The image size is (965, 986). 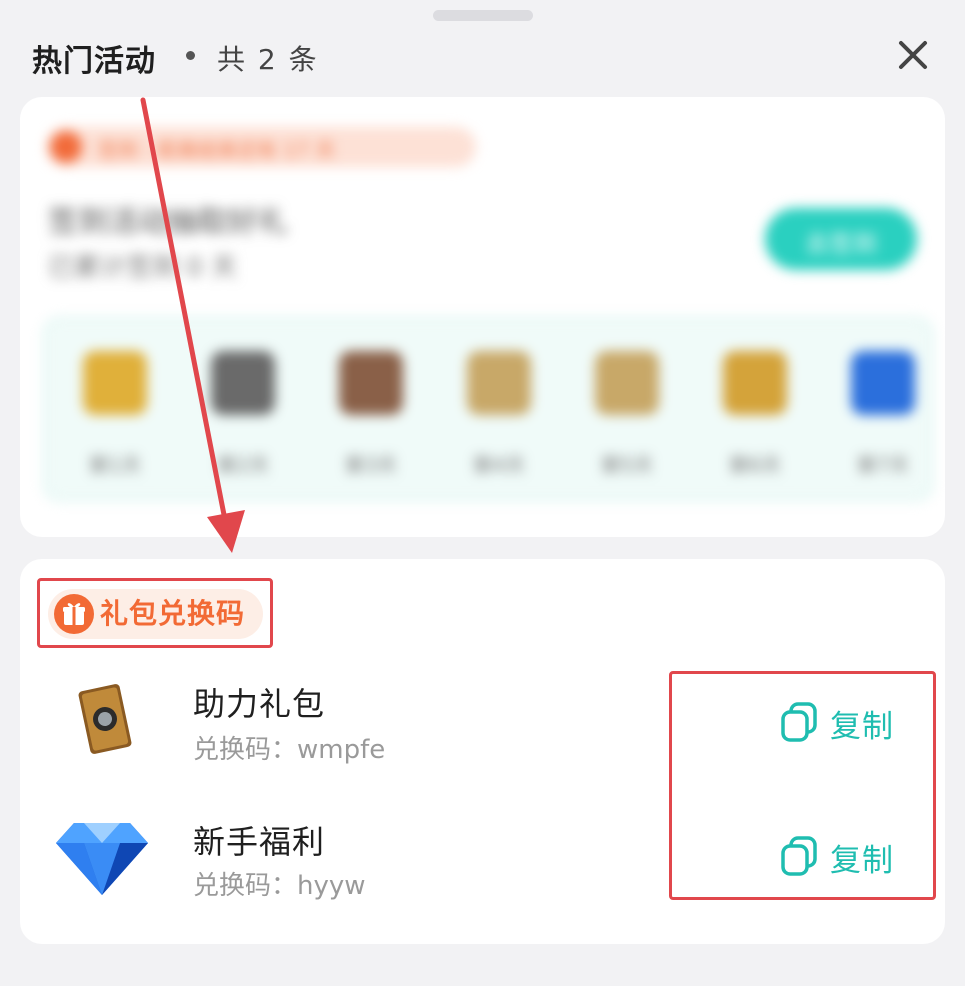 I want to click on gift-item-name: 助力礼包, so click(x=259, y=704).